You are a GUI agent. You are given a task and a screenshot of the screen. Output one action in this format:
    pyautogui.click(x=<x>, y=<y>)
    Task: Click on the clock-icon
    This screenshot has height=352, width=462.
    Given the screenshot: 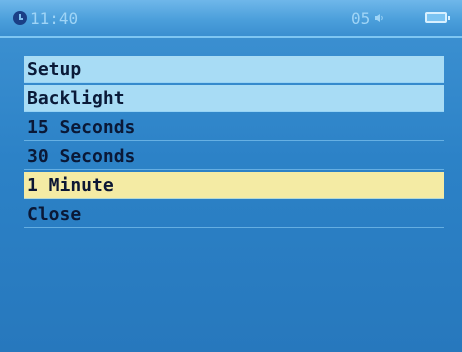 What is the action you would take?
    pyautogui.click(x=20, y=18)
    